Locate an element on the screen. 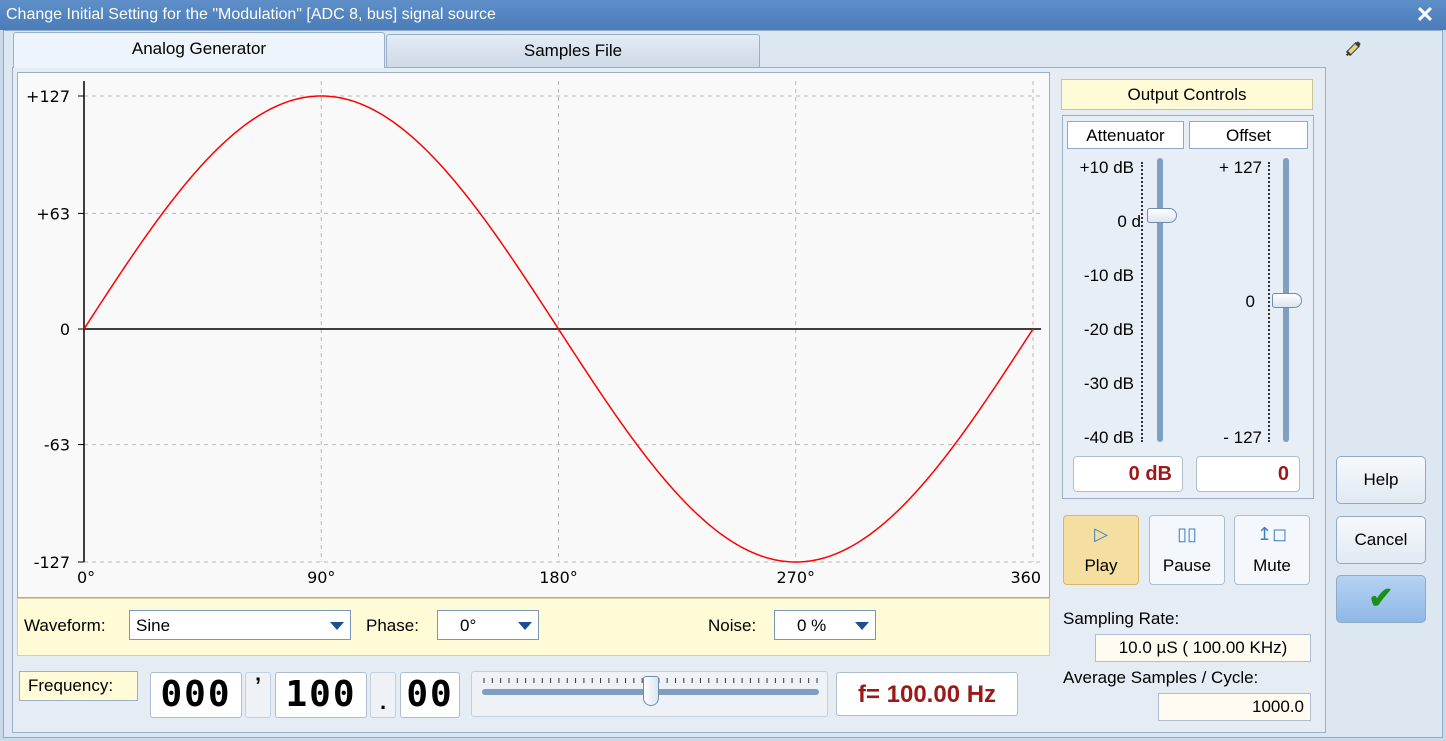 The image size is (1446, 741). attenuator-tick-marks is located at coordinates (1143, 302).